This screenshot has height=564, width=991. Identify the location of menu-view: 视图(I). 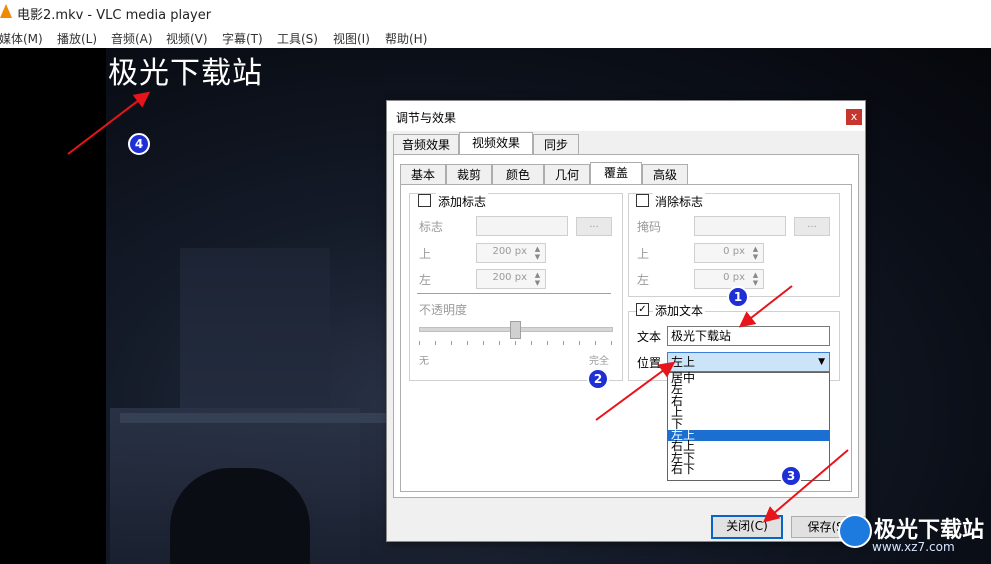
(351, 38).